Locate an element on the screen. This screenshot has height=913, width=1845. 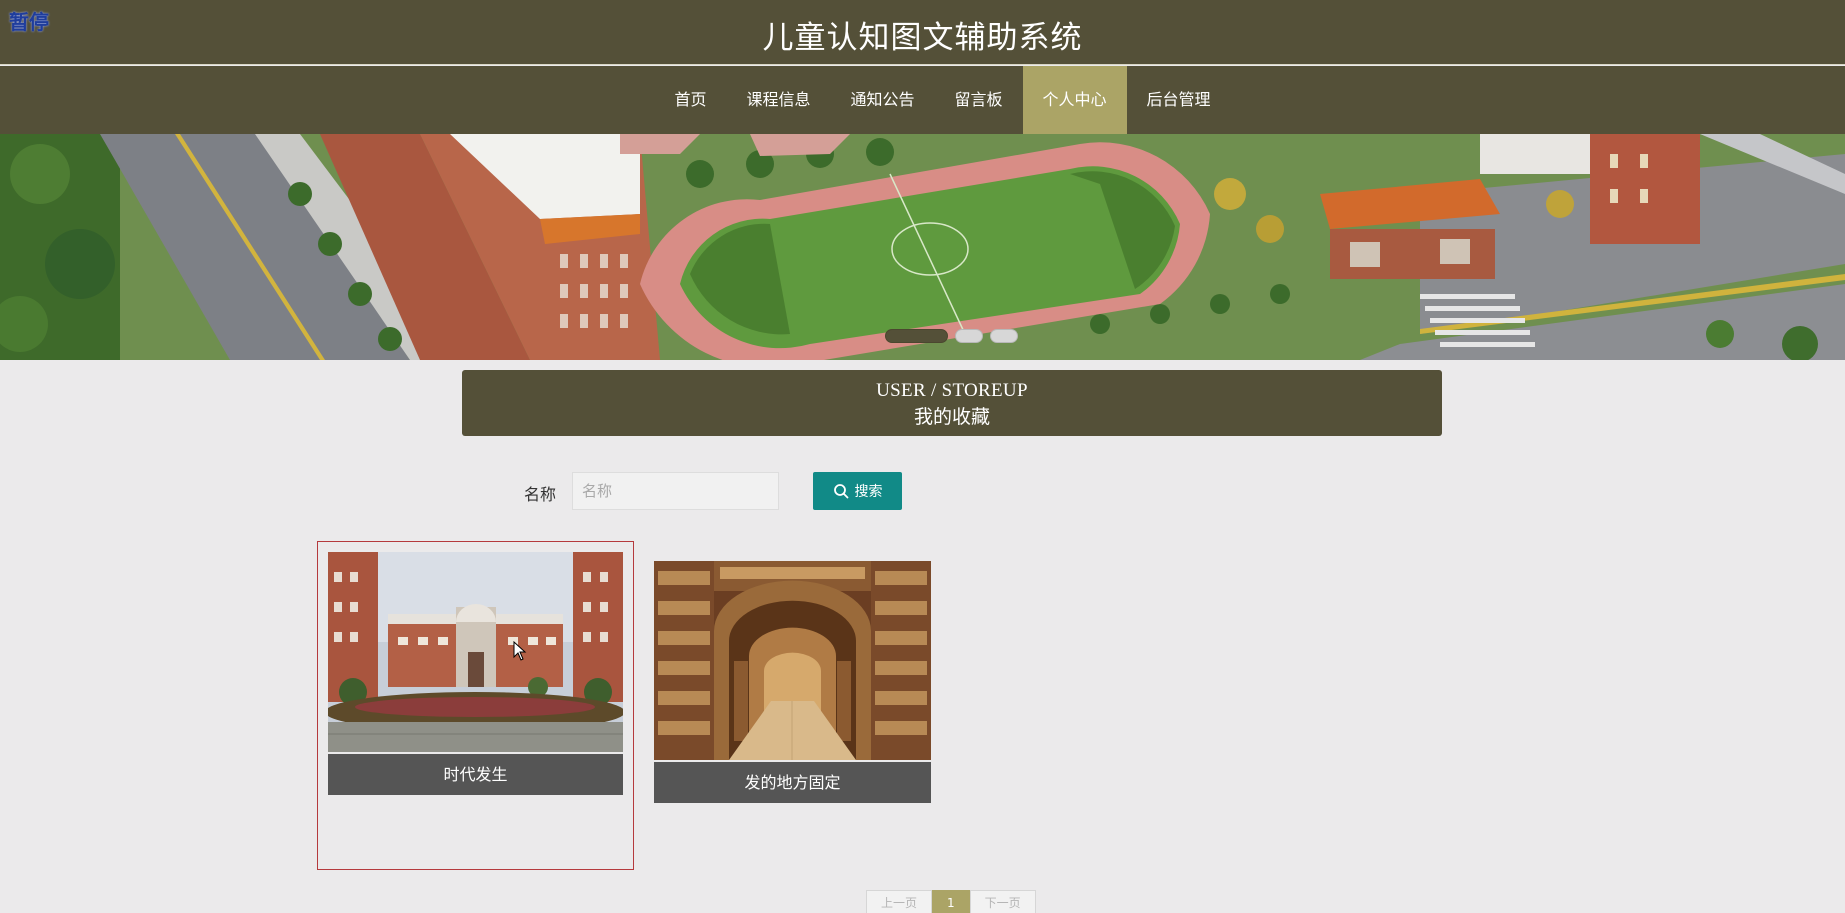
pause-overlay-label: 暂停 is located at coordinates (29, 20).